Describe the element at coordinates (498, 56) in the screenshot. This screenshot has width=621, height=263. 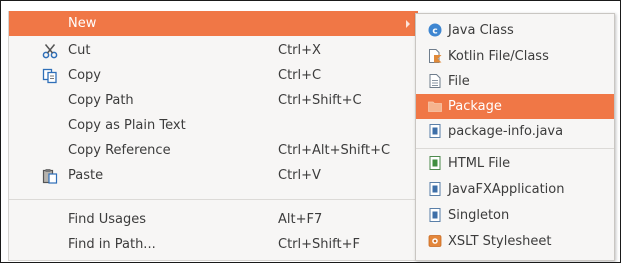
I see `submenu-item-label: Kotlin File/Class` at that location.